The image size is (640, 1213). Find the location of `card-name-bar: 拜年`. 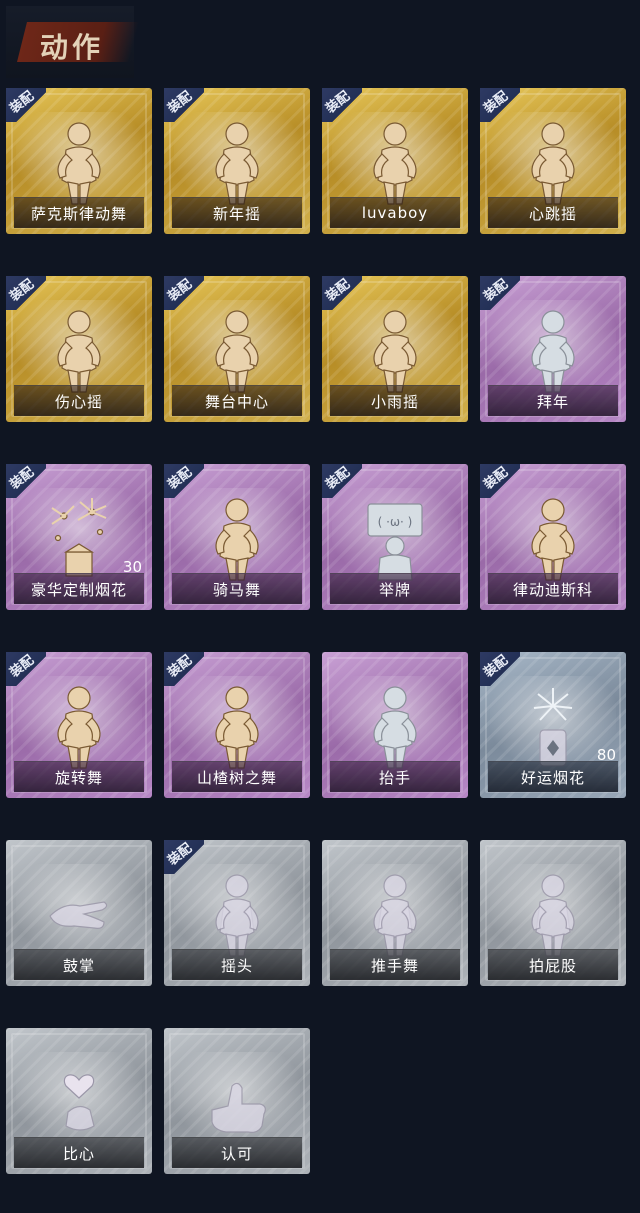

card-name-bar: 拜年 is located at coordinates (553, 400).